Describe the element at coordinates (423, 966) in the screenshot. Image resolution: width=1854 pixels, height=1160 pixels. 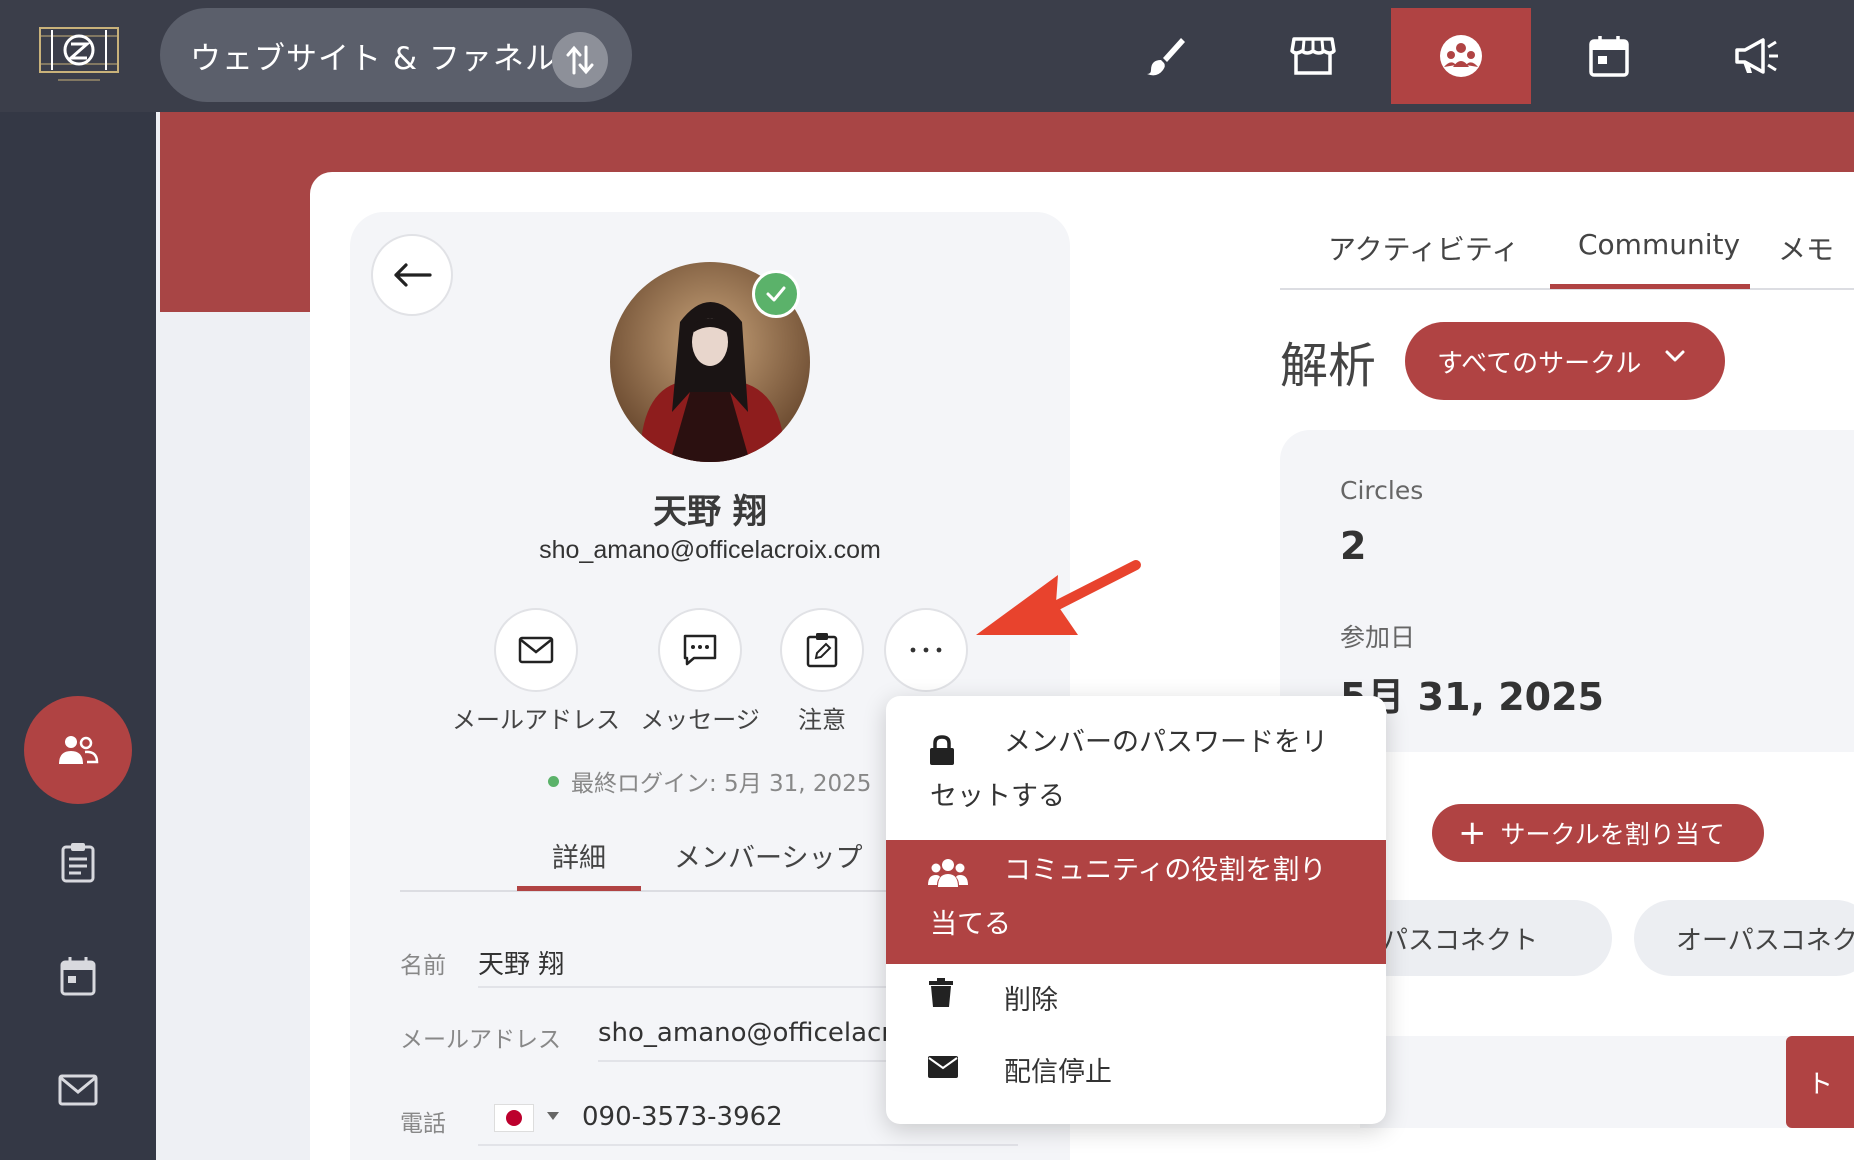
I see `name-field-label: 名前` at that location.